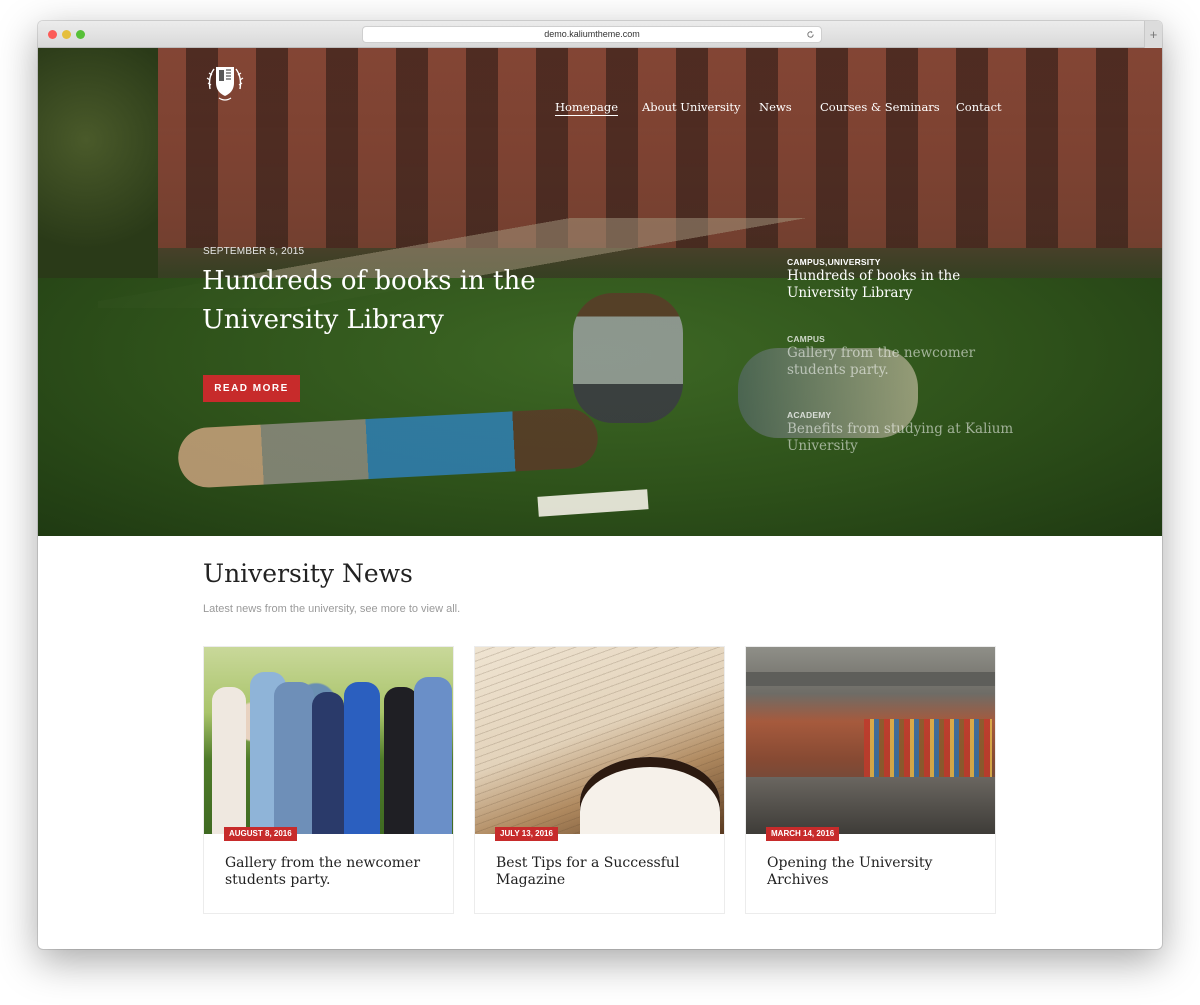  Describe the element at coordinates (251, 388) in the screenshot. I see `read-more-button: READ MORE` at that location.